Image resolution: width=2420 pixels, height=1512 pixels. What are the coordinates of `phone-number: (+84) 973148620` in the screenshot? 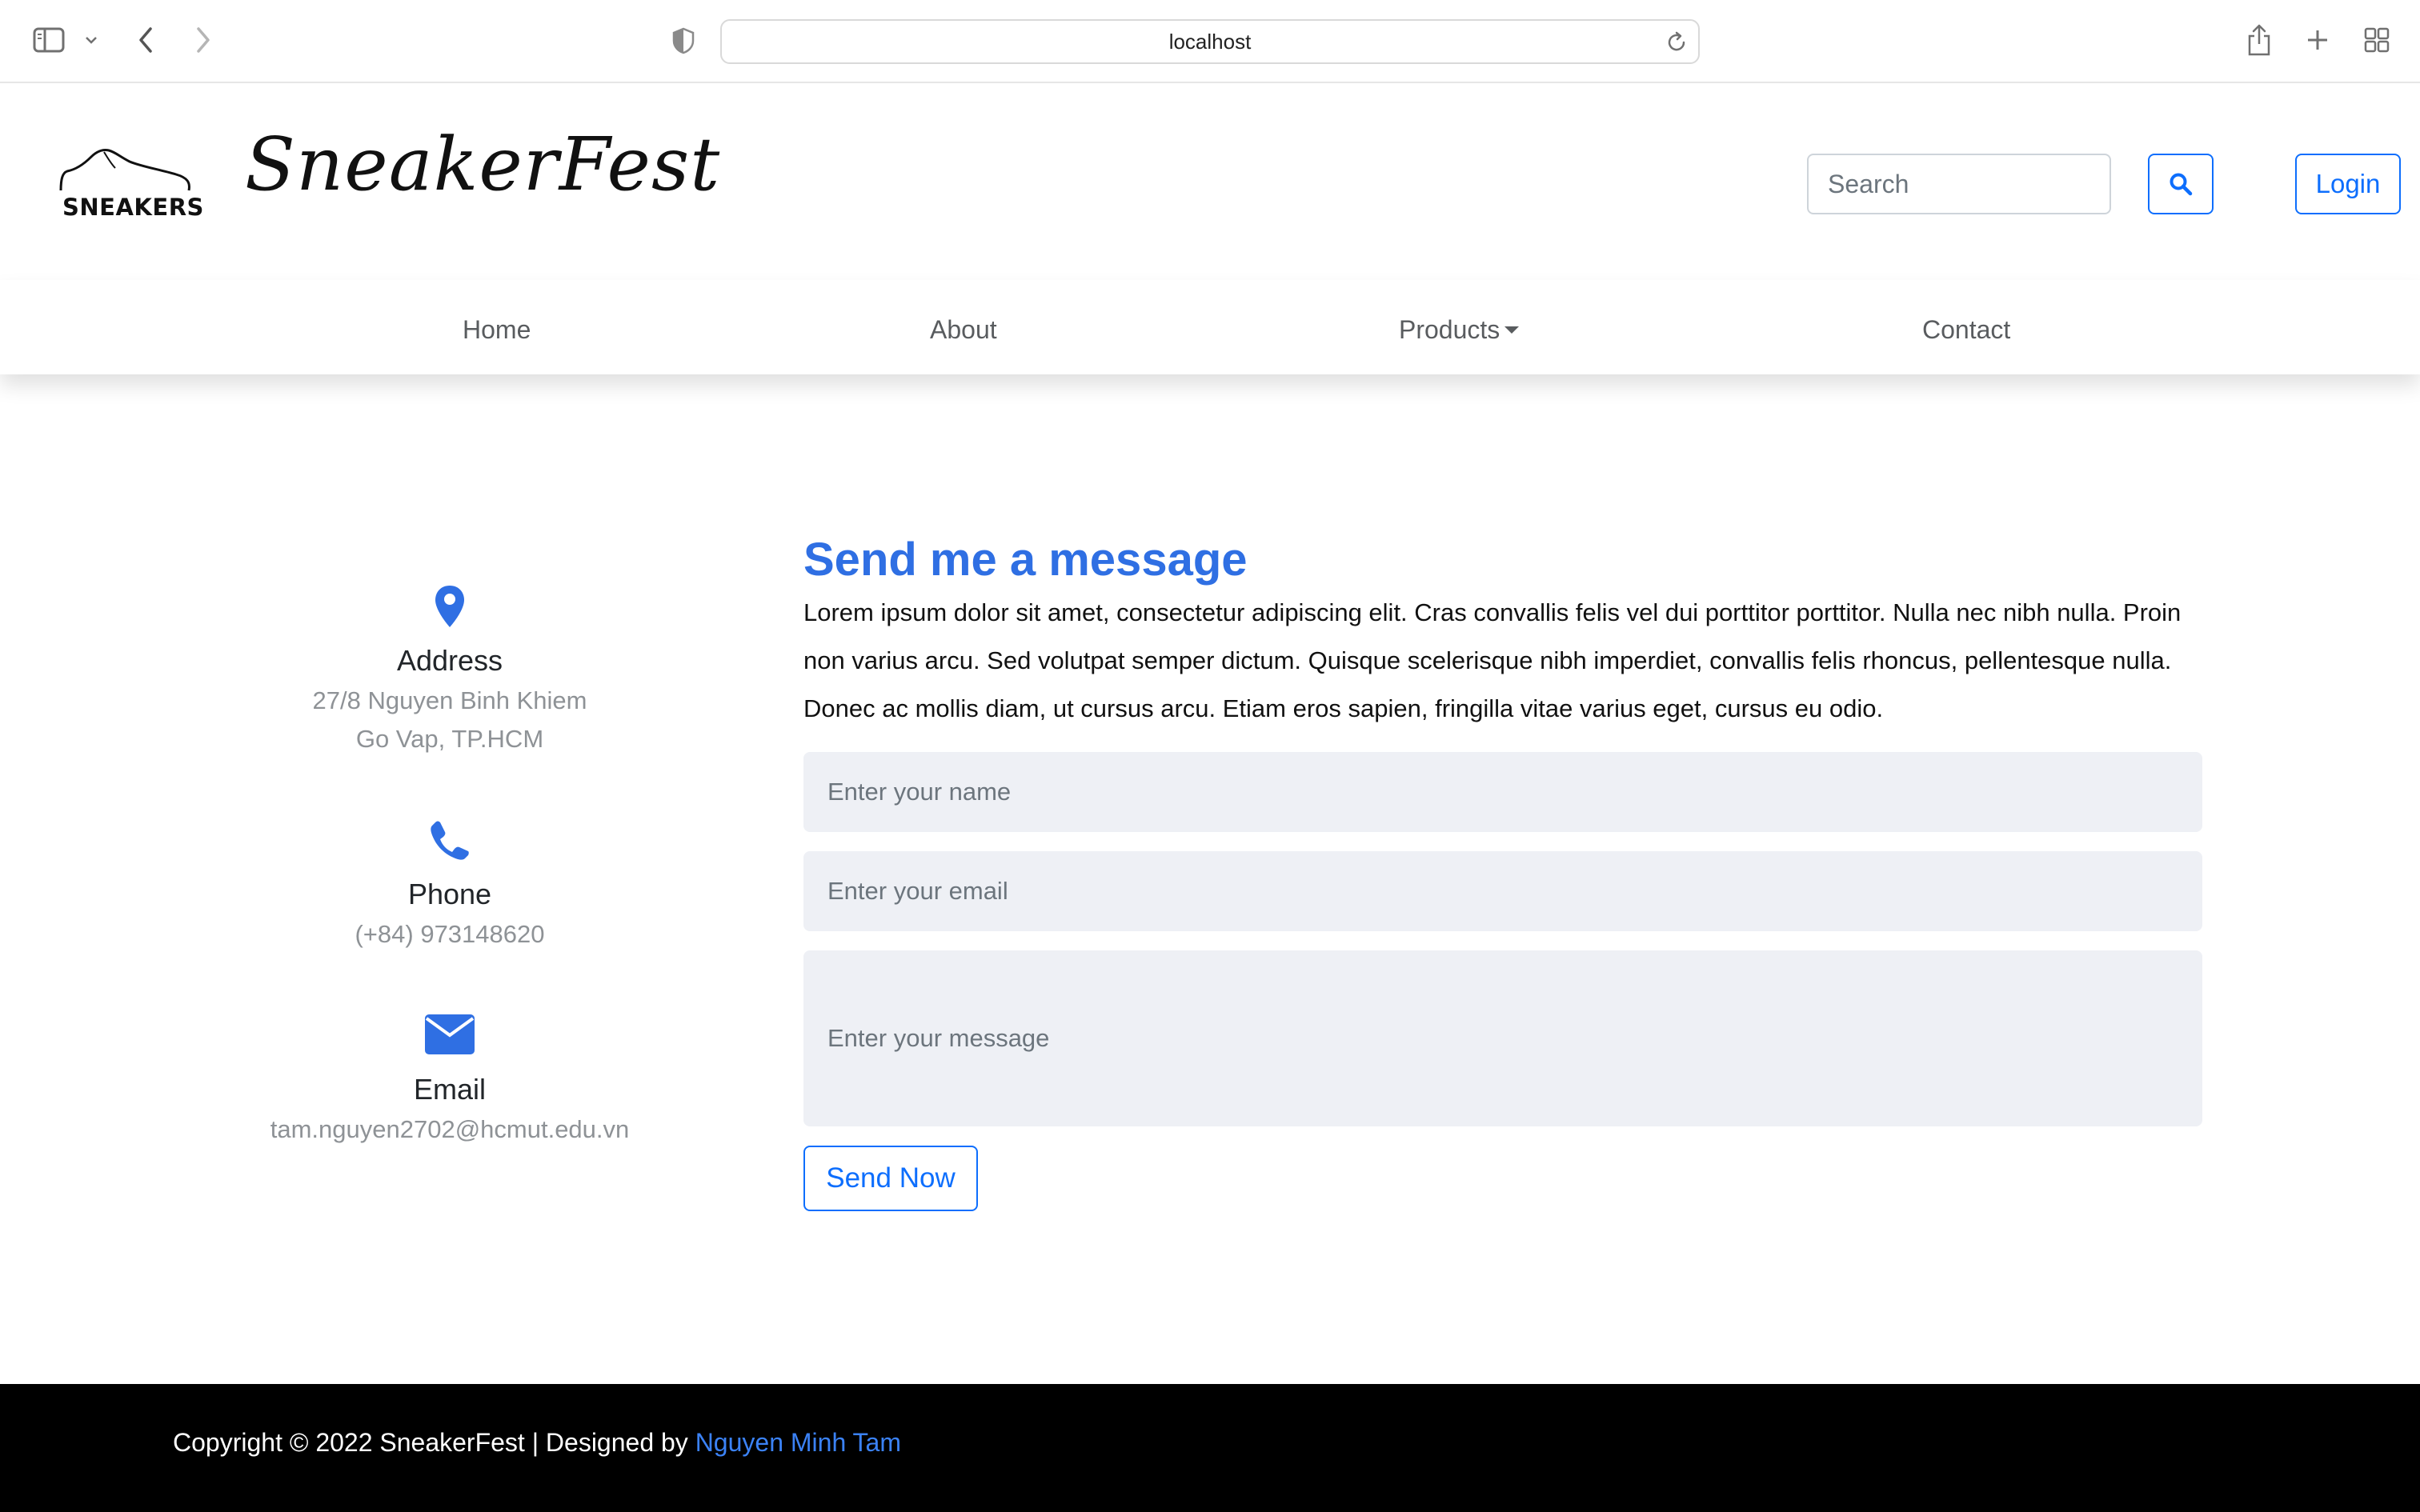 It's located at (450, 934).